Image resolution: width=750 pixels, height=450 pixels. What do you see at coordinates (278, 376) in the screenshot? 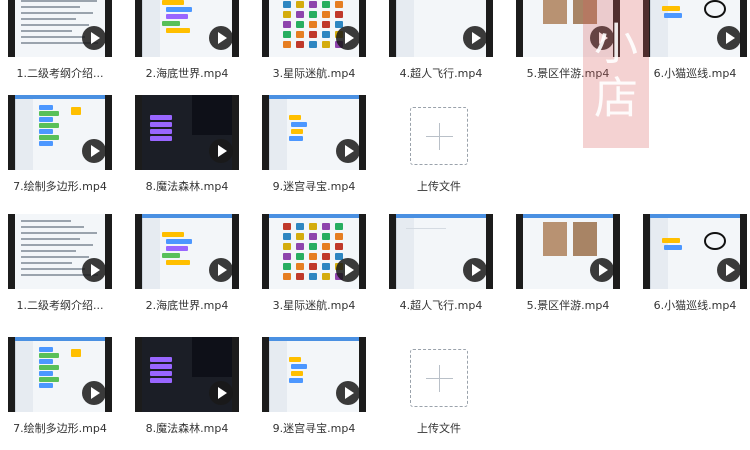
I see `stage-panel` at bounding box center [278, 376].